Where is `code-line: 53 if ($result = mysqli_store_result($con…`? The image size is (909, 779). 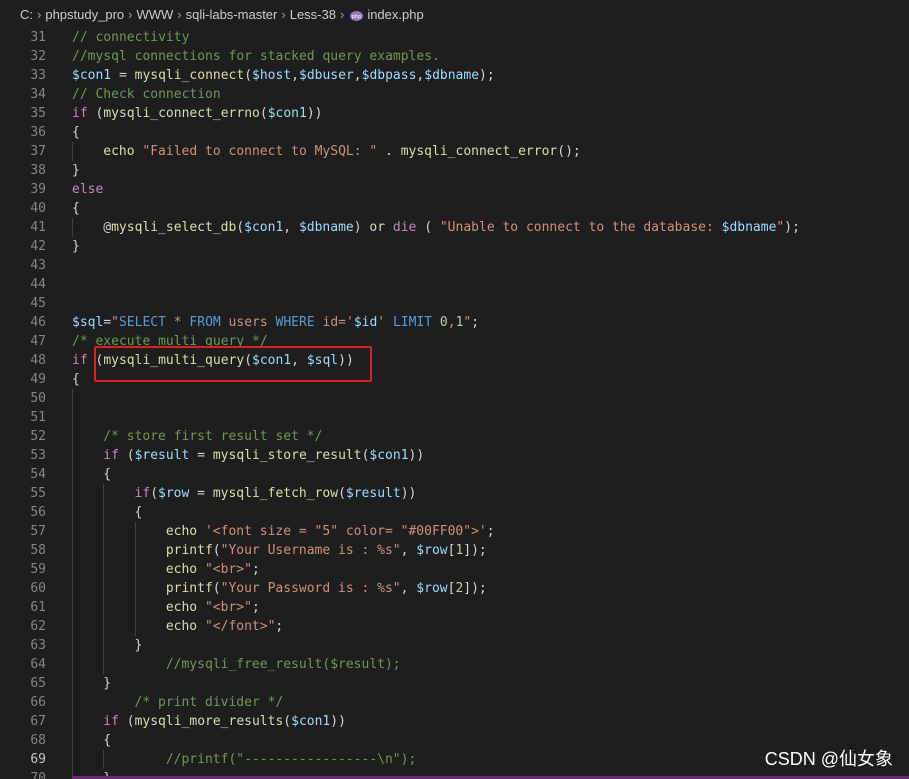 code-line: 53 if ($result = mysqli_store_result($con… is located at coordinates (454, 455).